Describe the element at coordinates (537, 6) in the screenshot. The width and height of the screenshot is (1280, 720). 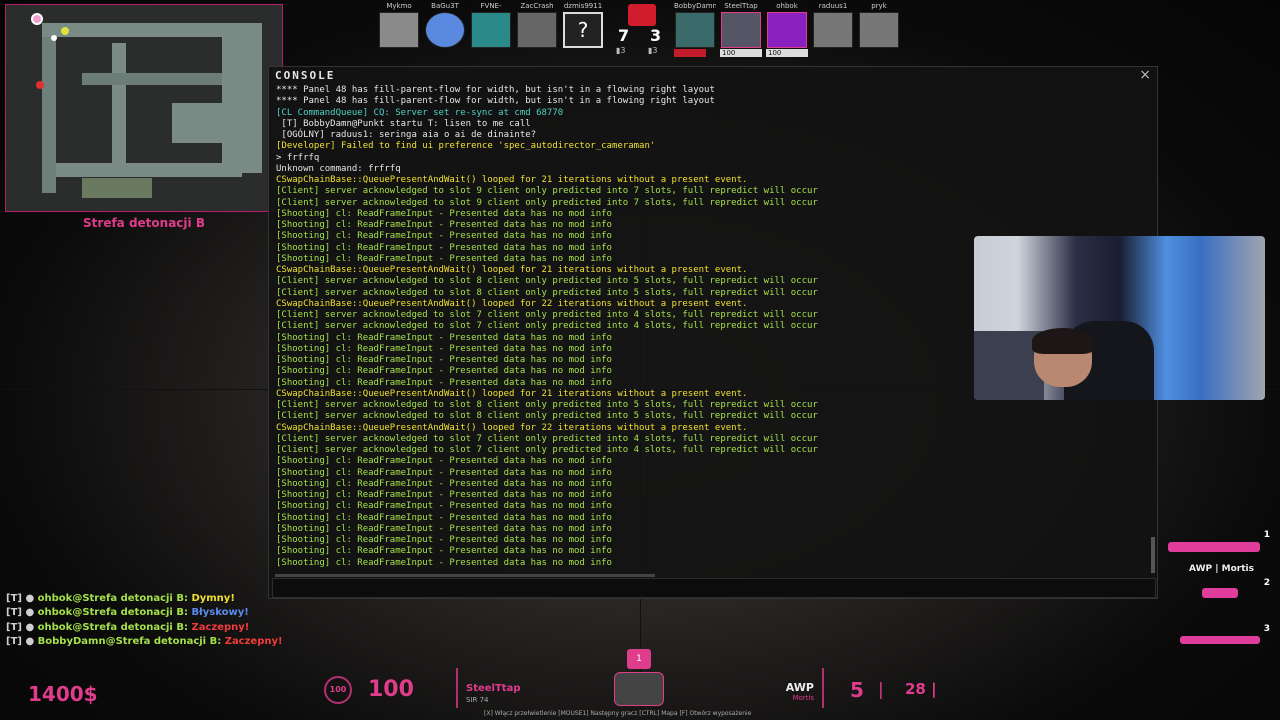
I see `player-name: ZacCrash` at that location.